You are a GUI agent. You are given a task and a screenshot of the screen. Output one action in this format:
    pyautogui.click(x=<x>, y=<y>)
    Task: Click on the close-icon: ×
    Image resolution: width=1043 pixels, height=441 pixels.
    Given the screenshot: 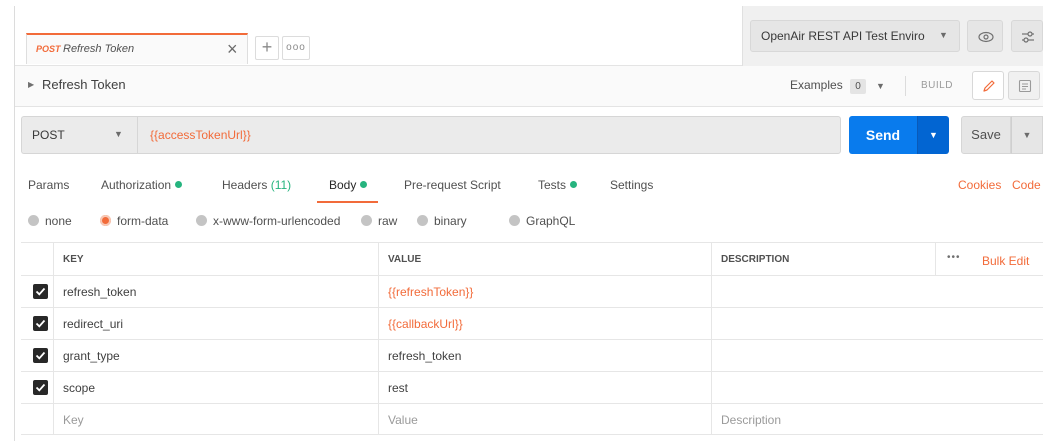 What is the action you would take?
    pyautogui.click(x=232, y=49)
    